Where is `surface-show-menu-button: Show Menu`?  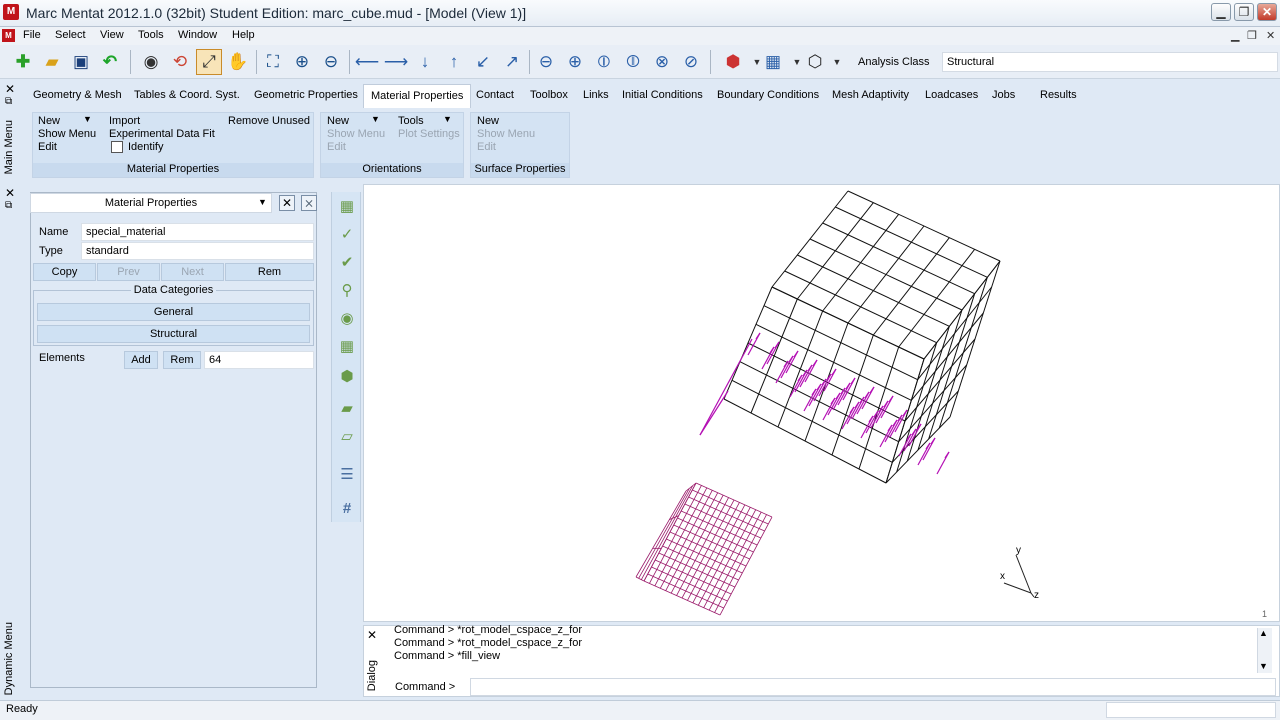 surface-show-menu-button: Show Menu is located at coordinates (506, 134).